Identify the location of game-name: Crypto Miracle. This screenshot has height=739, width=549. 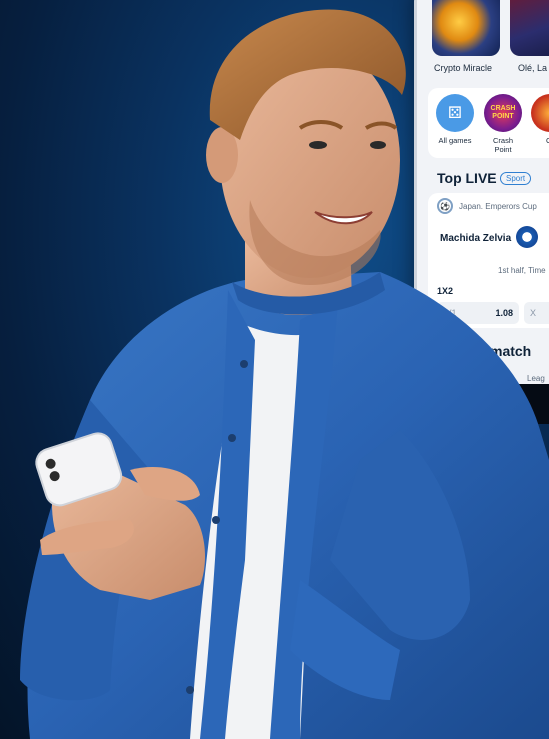
(463, 68).